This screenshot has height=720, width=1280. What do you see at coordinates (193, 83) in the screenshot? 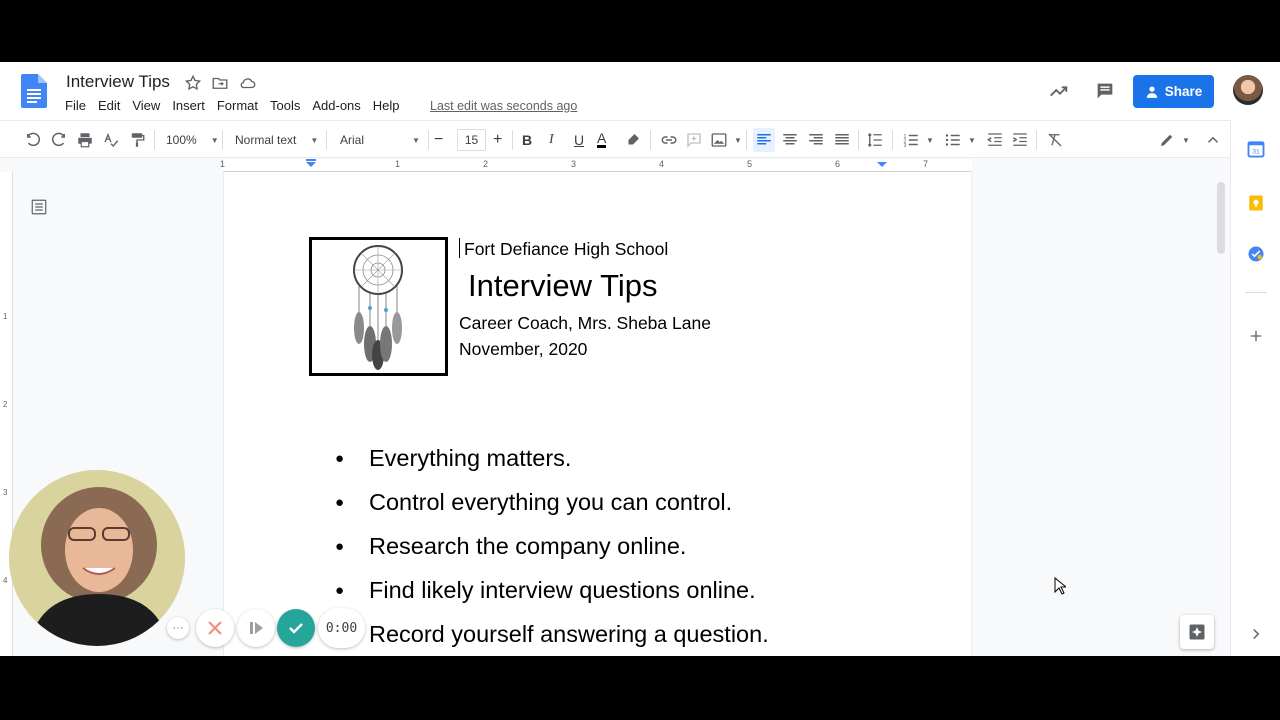
I see `star-icon` at bounding box center [193, 83].